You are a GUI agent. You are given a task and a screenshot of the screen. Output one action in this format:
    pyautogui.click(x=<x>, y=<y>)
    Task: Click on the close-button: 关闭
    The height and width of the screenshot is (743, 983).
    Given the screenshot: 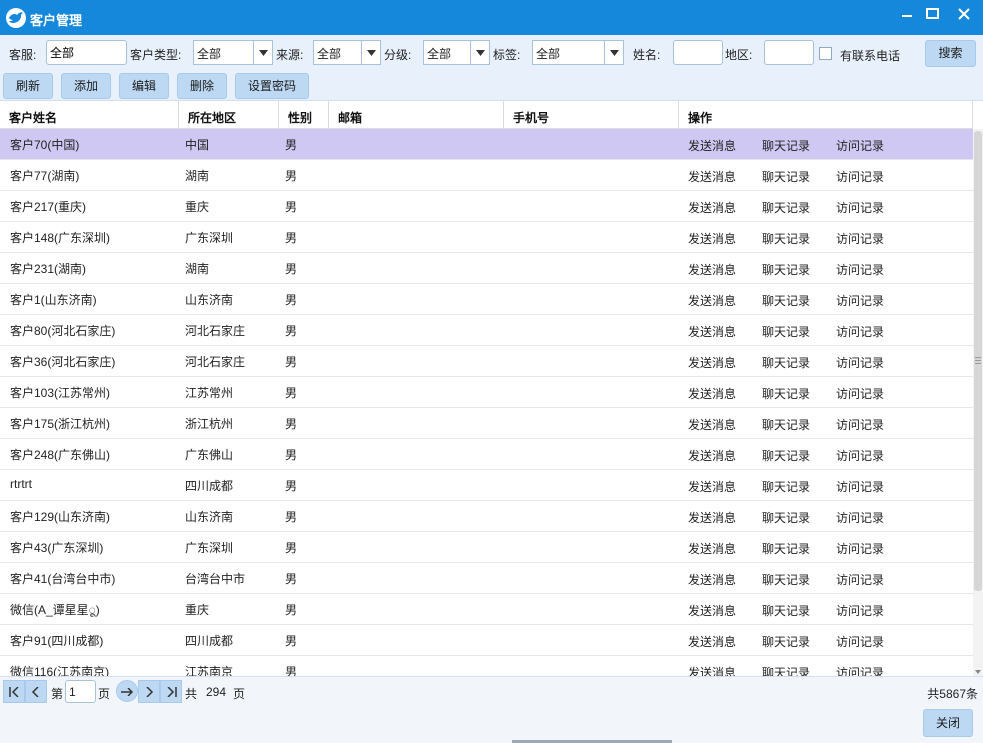 What is the action you would take?
    pyautogui.click(x=948, y=723)
    